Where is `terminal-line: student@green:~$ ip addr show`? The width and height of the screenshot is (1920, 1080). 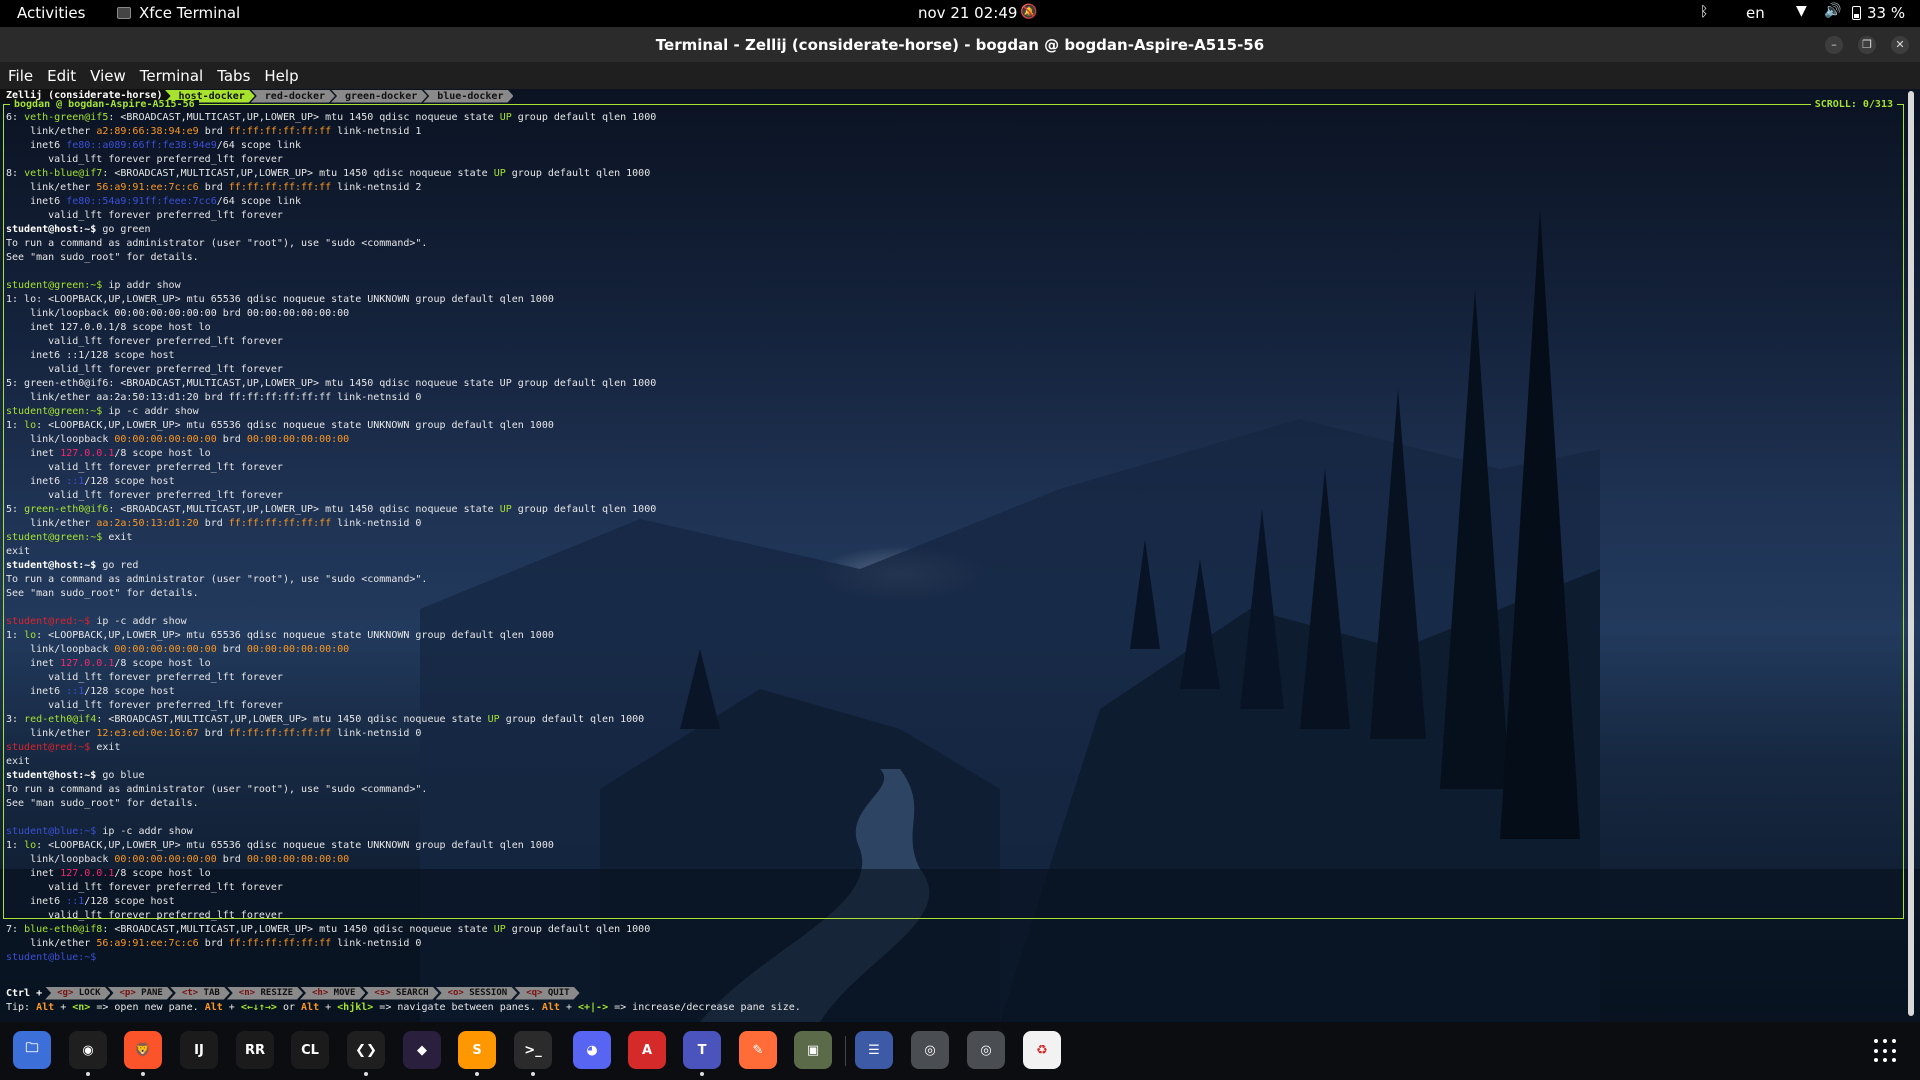
terminal-line: student@green:~$ ip addr show is located at coordinates (952, 286).